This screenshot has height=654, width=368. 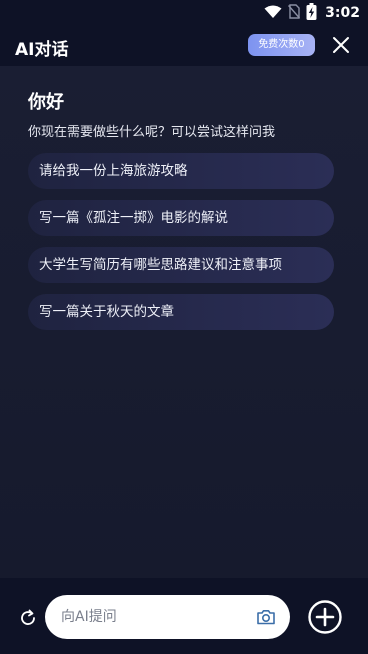 I want to click on question-input-box, so click(x=167, y=617).